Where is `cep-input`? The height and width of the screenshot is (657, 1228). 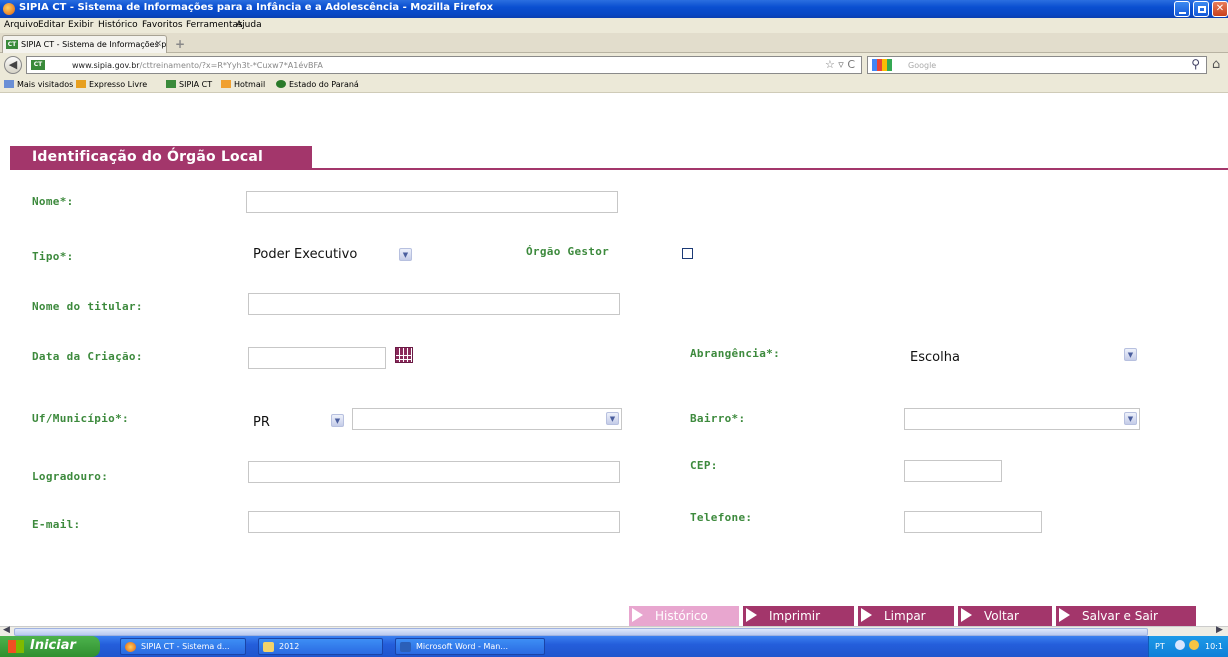 cep-input is located at coordinates (953, 471).